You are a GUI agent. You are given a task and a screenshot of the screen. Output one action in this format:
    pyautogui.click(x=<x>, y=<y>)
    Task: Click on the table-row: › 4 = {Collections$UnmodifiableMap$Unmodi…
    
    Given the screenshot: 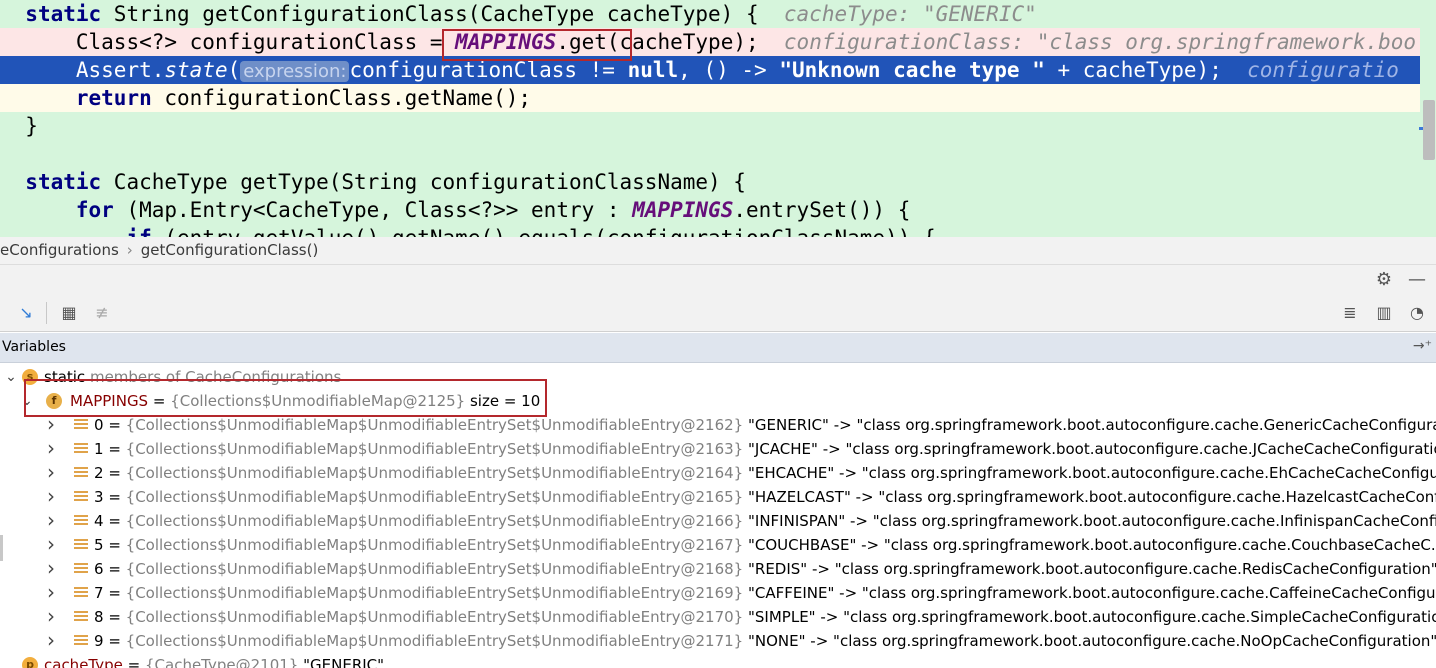 What is the action you would take?
    pyautogui.click(x=718, y=521)
    